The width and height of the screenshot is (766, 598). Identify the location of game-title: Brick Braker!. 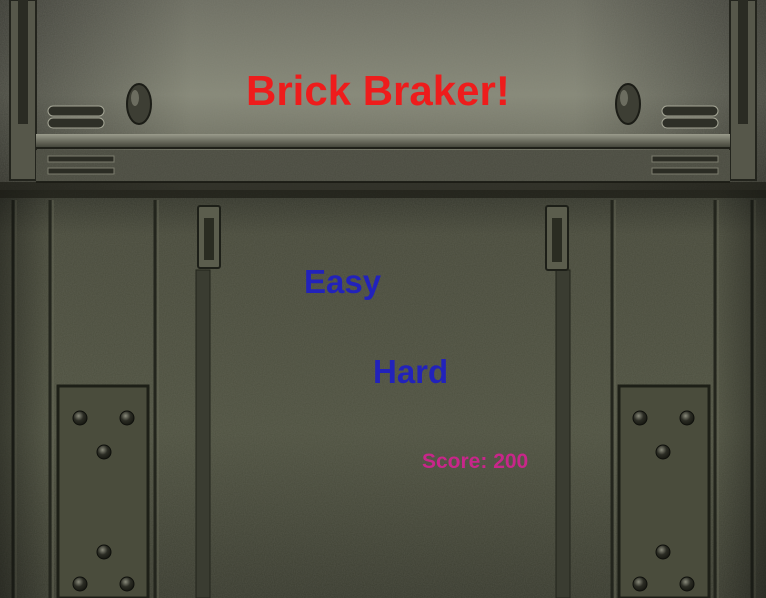
(378, 90).